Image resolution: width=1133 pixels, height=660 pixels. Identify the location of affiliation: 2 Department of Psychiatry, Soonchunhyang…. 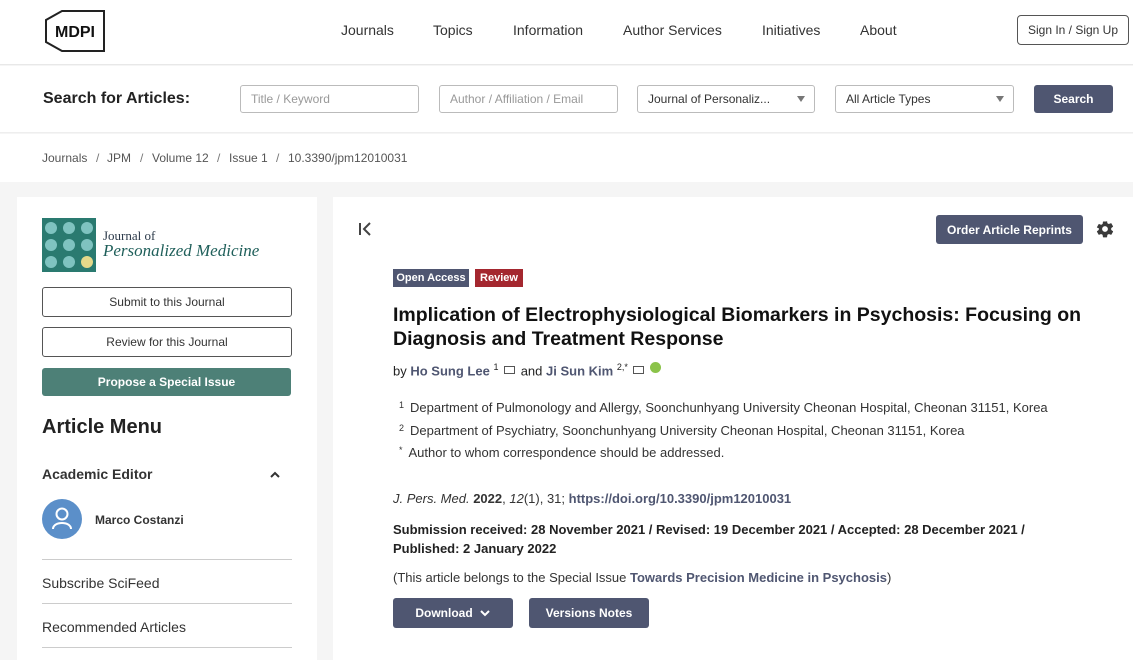
(682, 430).